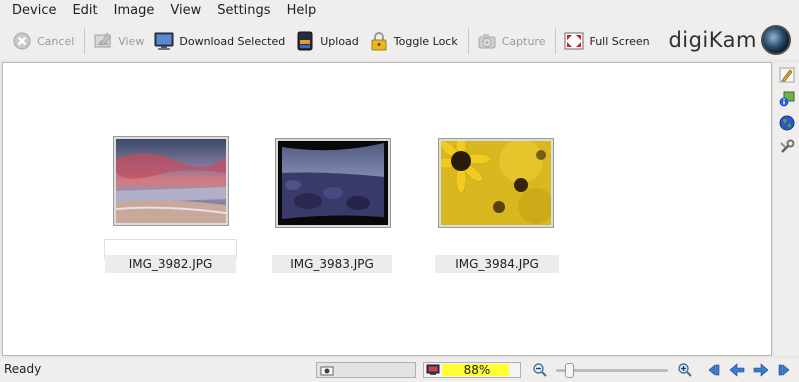 The width and height of the screenshot is (799, 382). I want to click on menu-device: Device, so click(34, 11).